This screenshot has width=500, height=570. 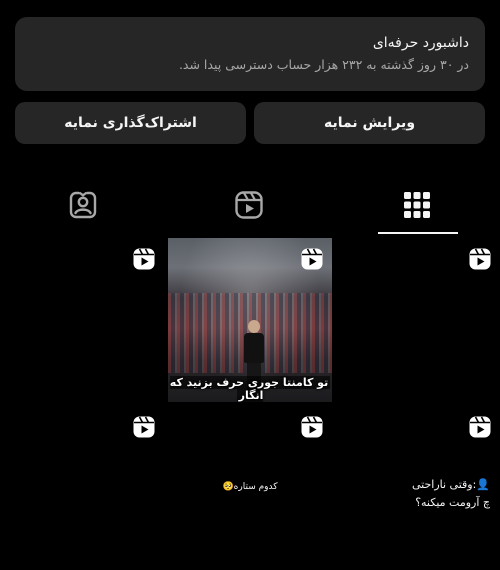 I want to click on post-caption: 👤:وقتی ناراحتی چ آرومت میکنه؟, so click(x=415, y=494).